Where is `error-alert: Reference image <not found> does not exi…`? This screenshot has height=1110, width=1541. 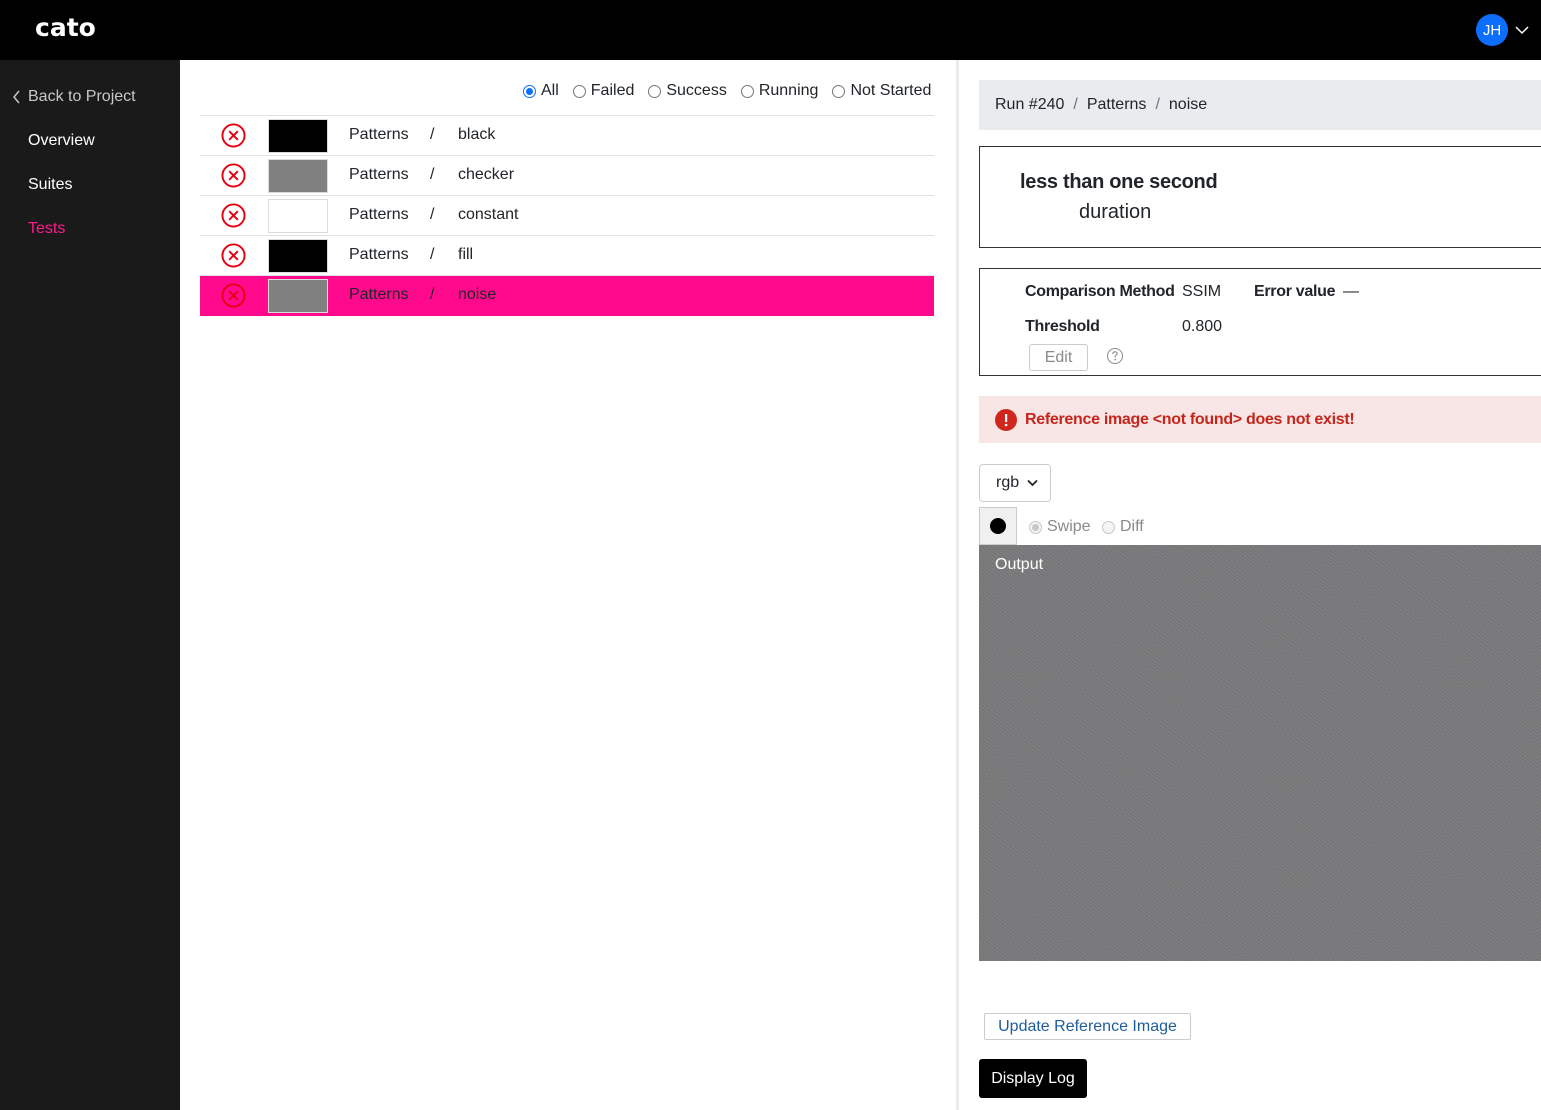
error-alert: Reference image <not found> does not exi… is located at coordinates (1260, 419).